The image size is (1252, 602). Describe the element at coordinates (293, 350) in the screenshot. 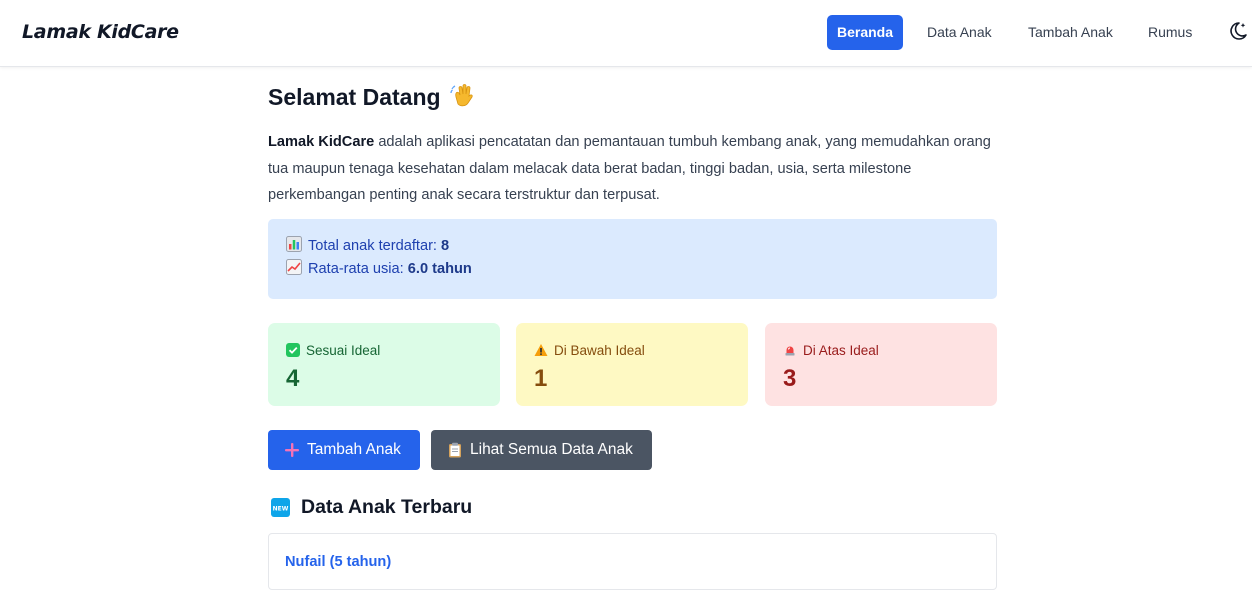

I see `check-icon` at that location.